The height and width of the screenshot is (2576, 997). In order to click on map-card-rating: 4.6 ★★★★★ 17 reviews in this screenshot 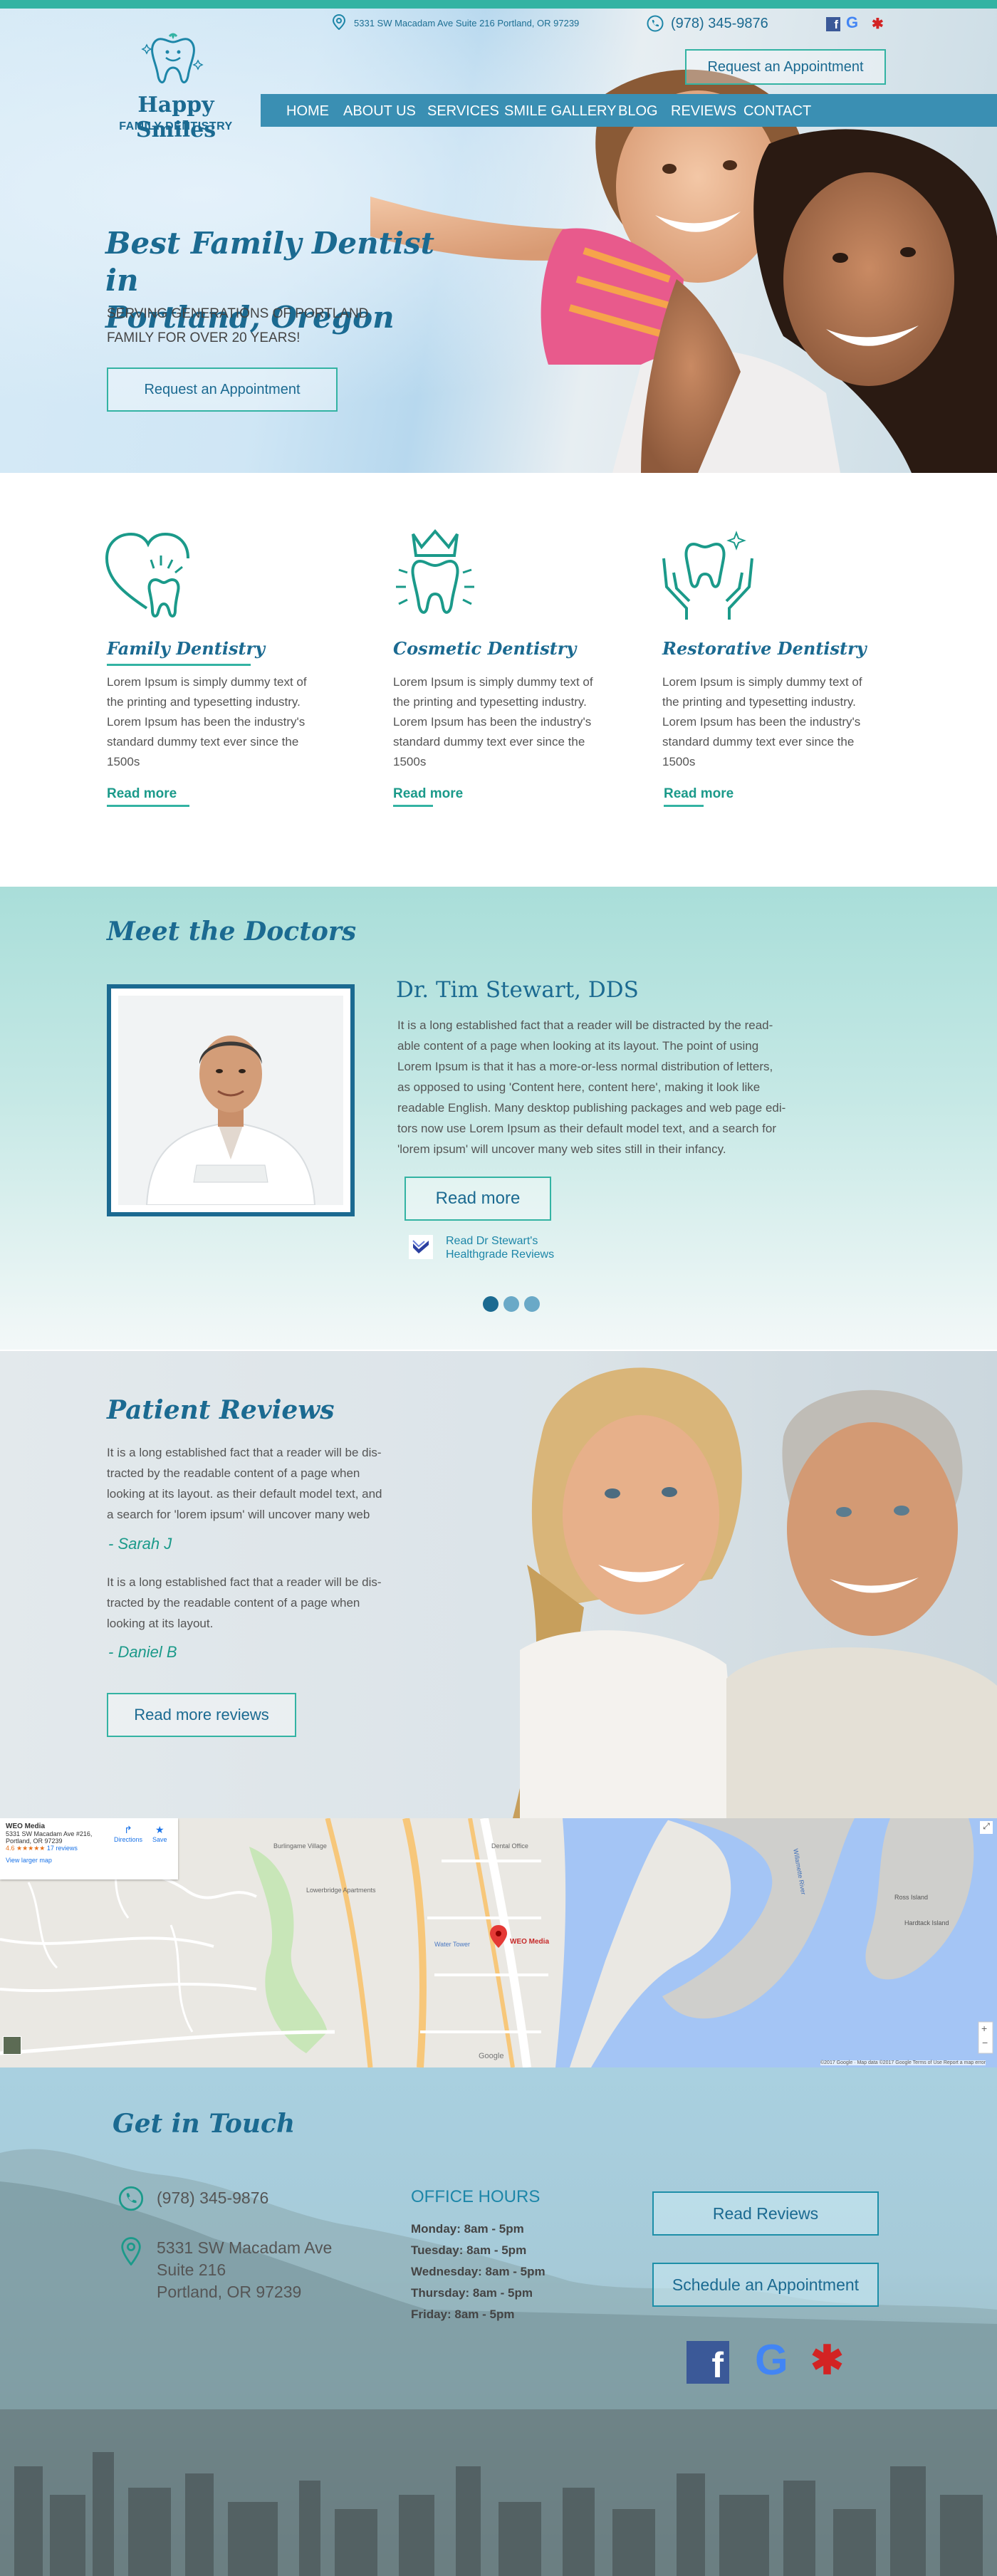, I will do `click(89, 1848)`.